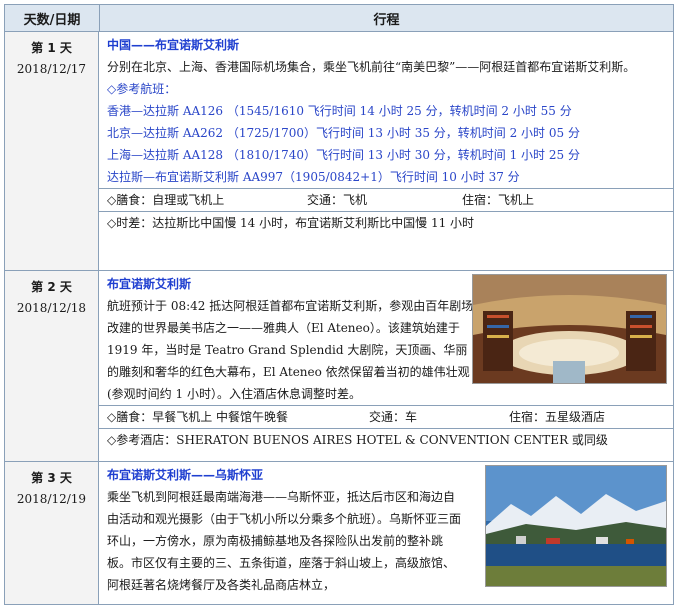  What do you see at coordinates (51, 499) in the screenshot?
I see `day-date: 2018/12/19` at bounding box center [51, 499].